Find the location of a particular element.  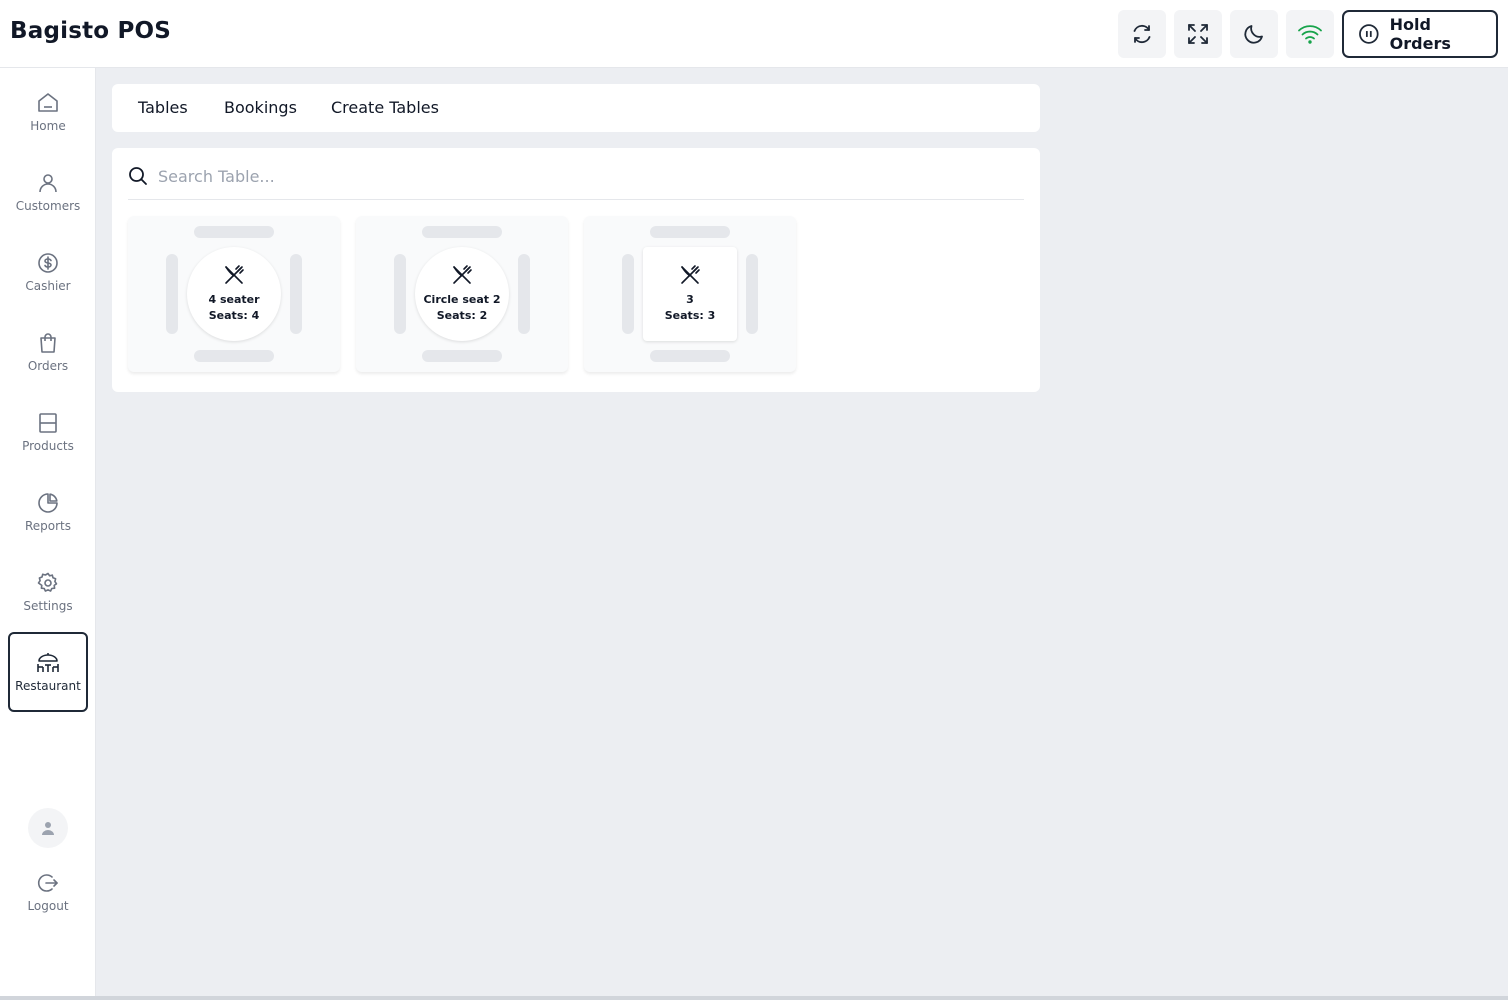

table-card: 3 Seats: 3 is located at coordinates (690, 294).